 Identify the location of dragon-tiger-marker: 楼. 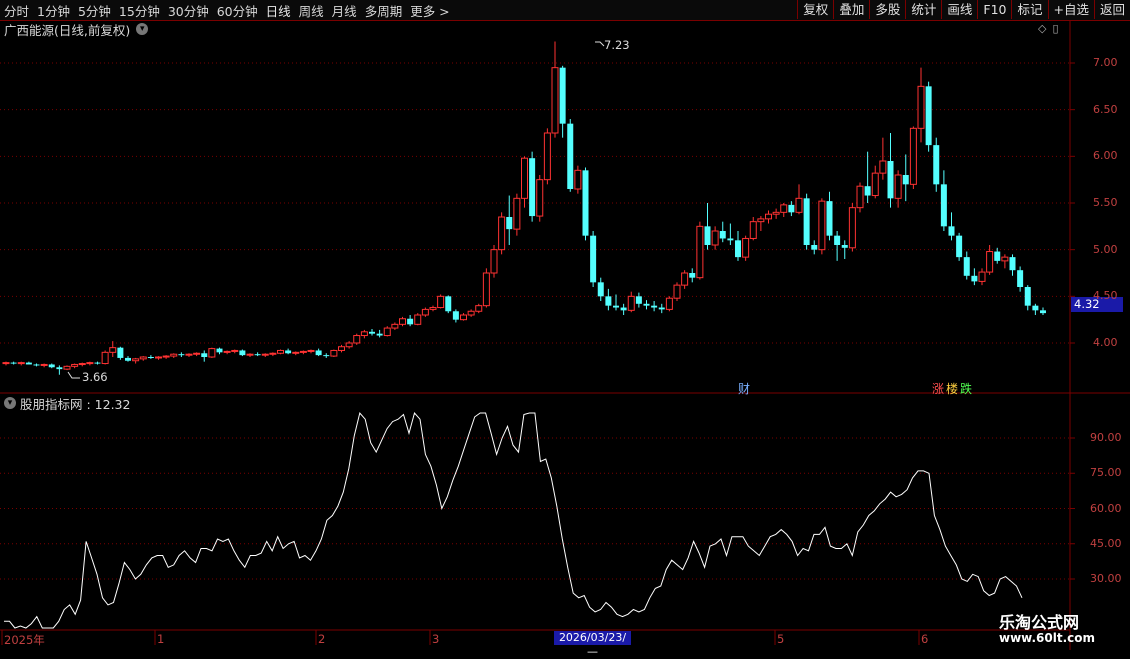
(952, 388).